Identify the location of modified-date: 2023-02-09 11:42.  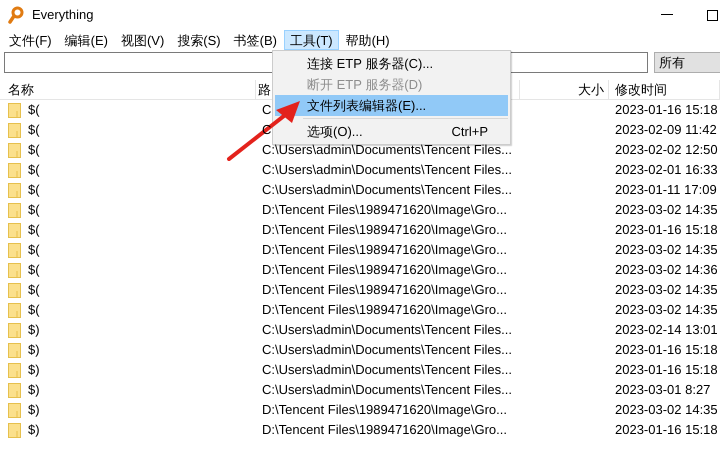
(666, 130).